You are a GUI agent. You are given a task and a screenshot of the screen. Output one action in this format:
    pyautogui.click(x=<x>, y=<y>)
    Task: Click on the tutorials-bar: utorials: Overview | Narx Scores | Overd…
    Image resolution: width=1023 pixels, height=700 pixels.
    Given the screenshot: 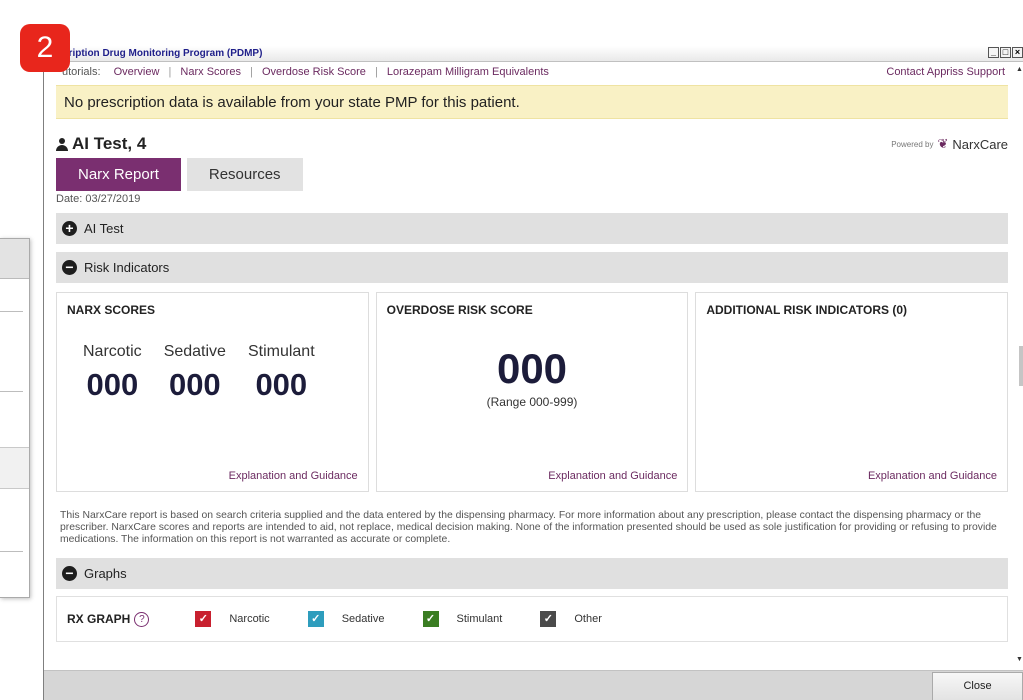 What is the action you would take?
    pyautogui.click(x=533, y=73)
    